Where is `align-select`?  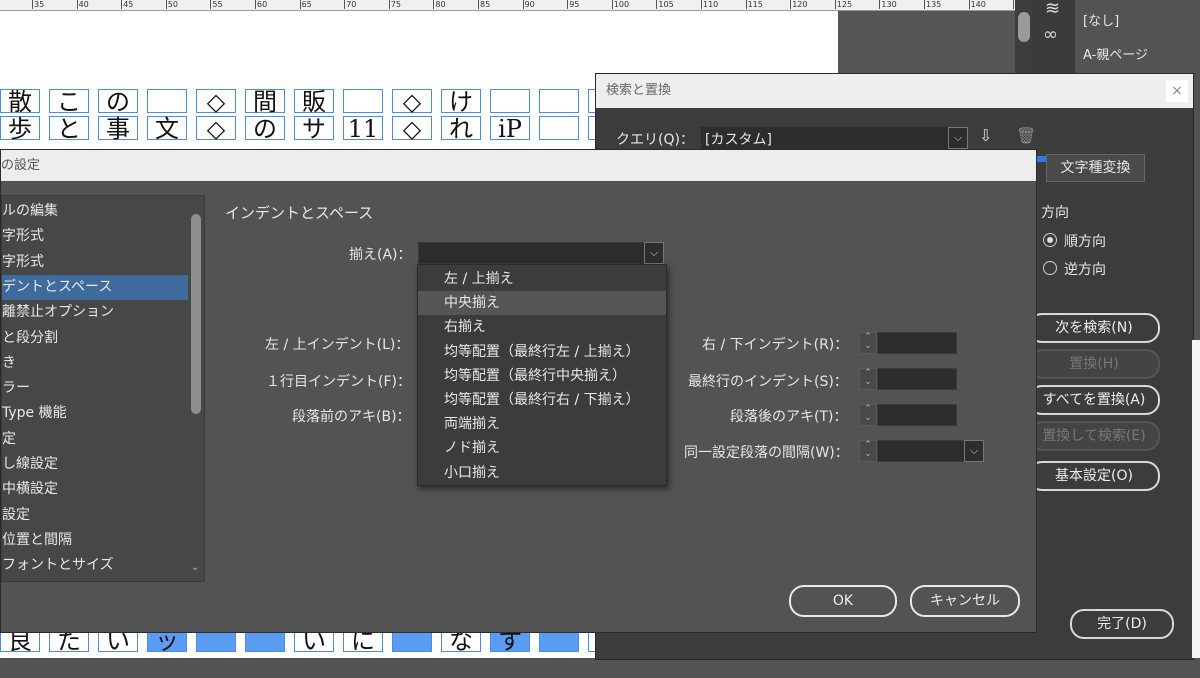
align-select is located at coordinates (531, 253).